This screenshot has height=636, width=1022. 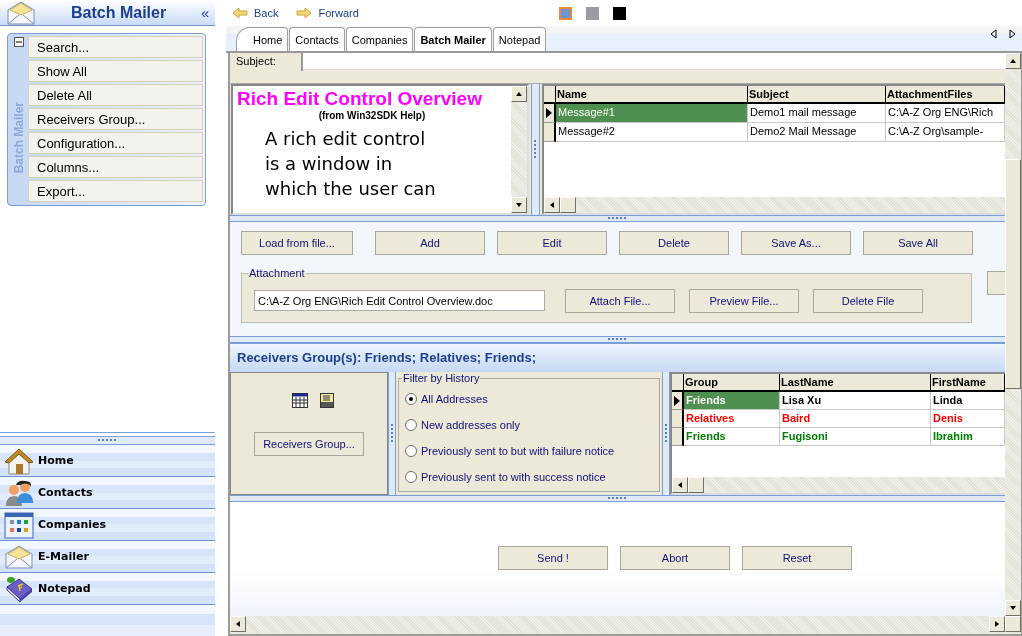 What do you see at coordinates (817, 113) in the screenshot?
I see `table-cell: Demo1 mail message` at bounding box center [817, 113].